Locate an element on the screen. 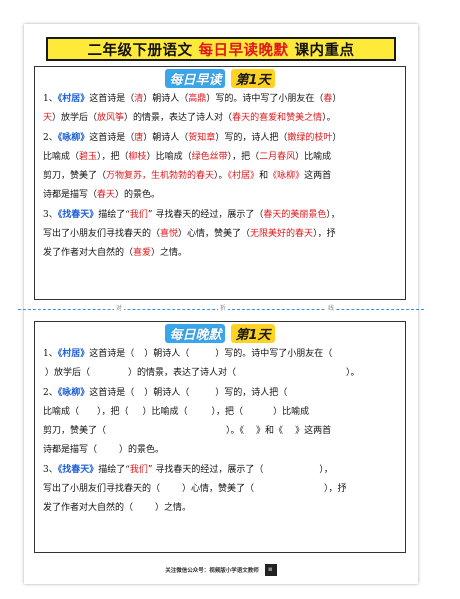 The width and height of the screenshot is (460, 599). evening-line-6: 诗都是描写（ ）的景色。 is located at coordinates (104, 450).